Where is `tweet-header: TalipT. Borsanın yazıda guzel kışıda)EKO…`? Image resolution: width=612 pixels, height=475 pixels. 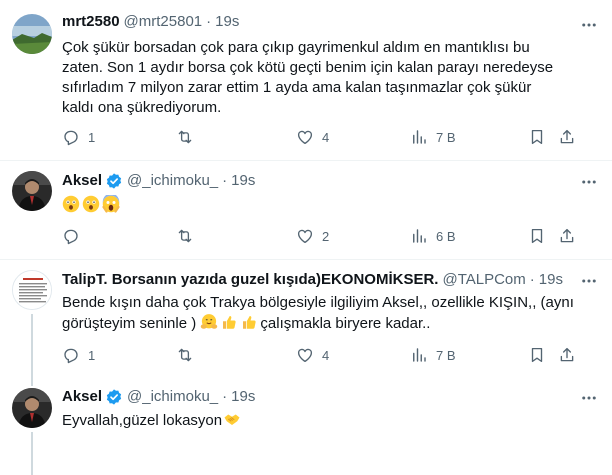 tweet-header: TalipT. Borsanın yazıda guzel kışıda)EKO… is located at coordinates (312, 280).